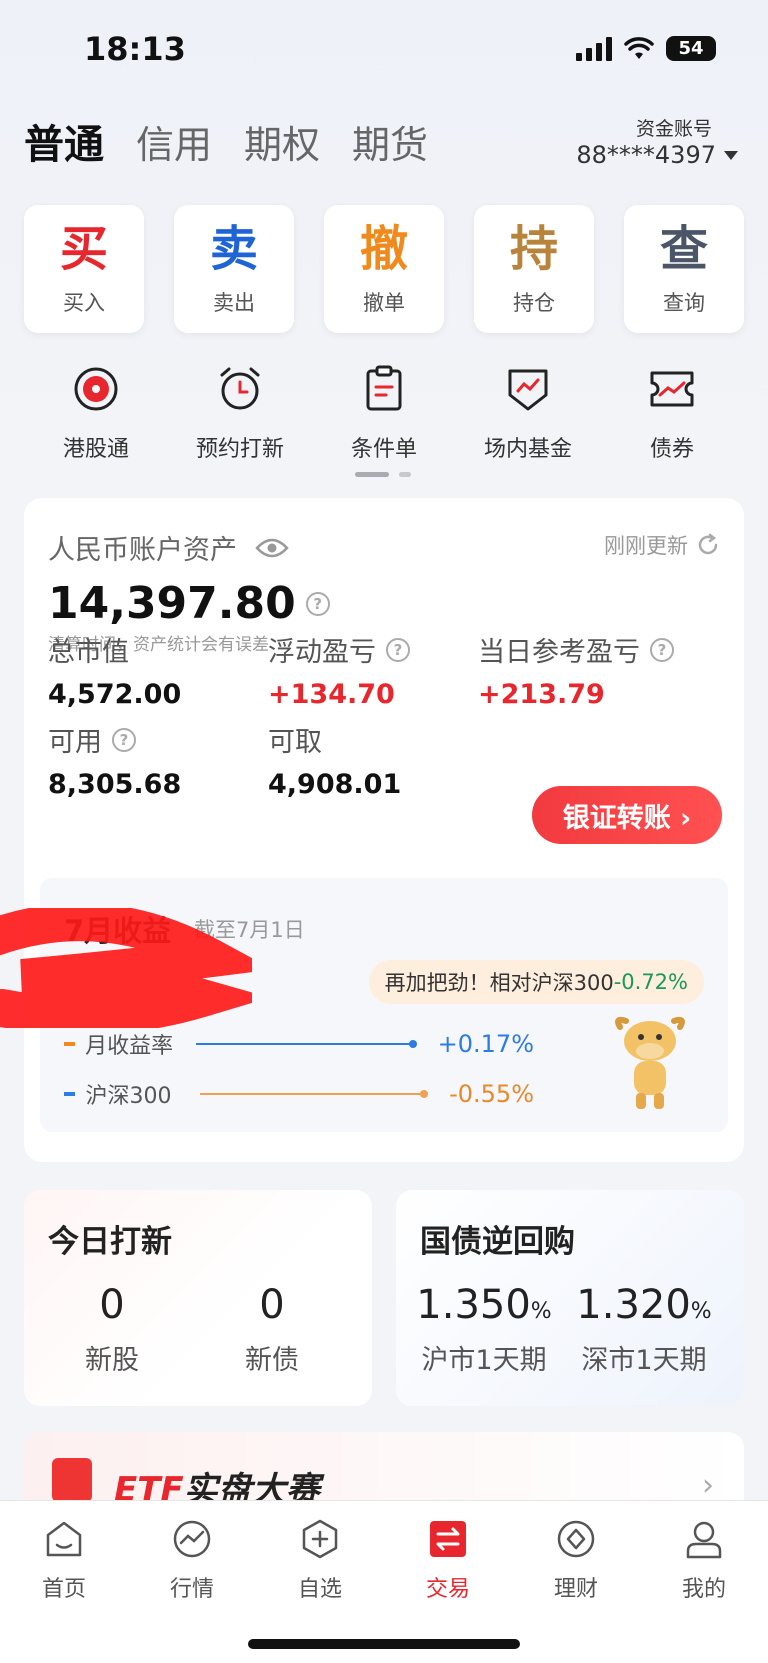 This screenshot has width=768, height=1663. I want to click on tab-label: 理财, so click(575, 1589).